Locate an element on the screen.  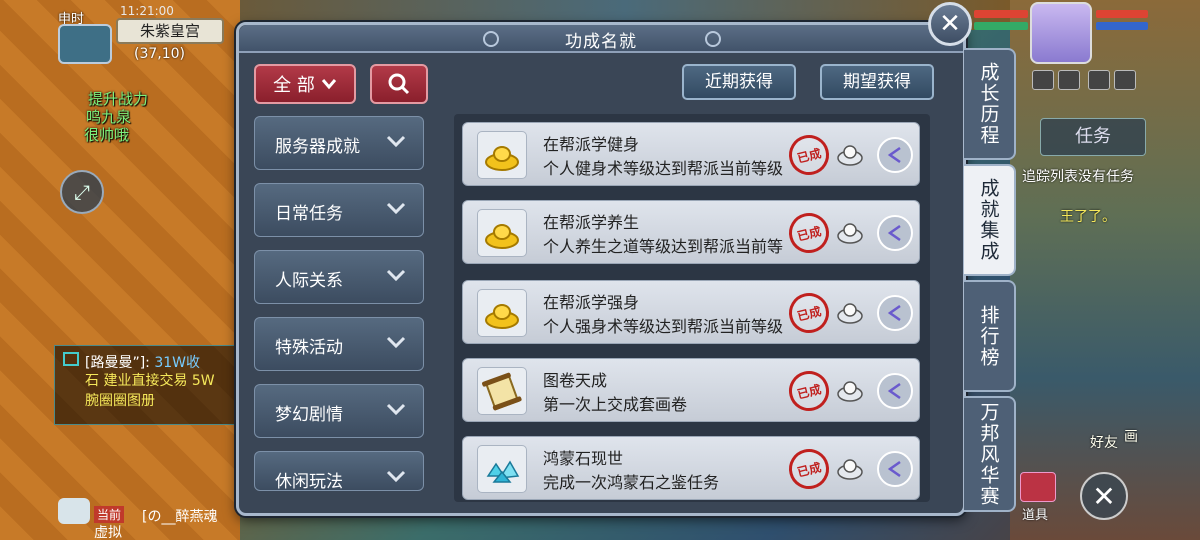
achievement-row: 在帮派学健身 个人健身术等级达到帮派当前等级 已成 is located at coordinates (691, 154).